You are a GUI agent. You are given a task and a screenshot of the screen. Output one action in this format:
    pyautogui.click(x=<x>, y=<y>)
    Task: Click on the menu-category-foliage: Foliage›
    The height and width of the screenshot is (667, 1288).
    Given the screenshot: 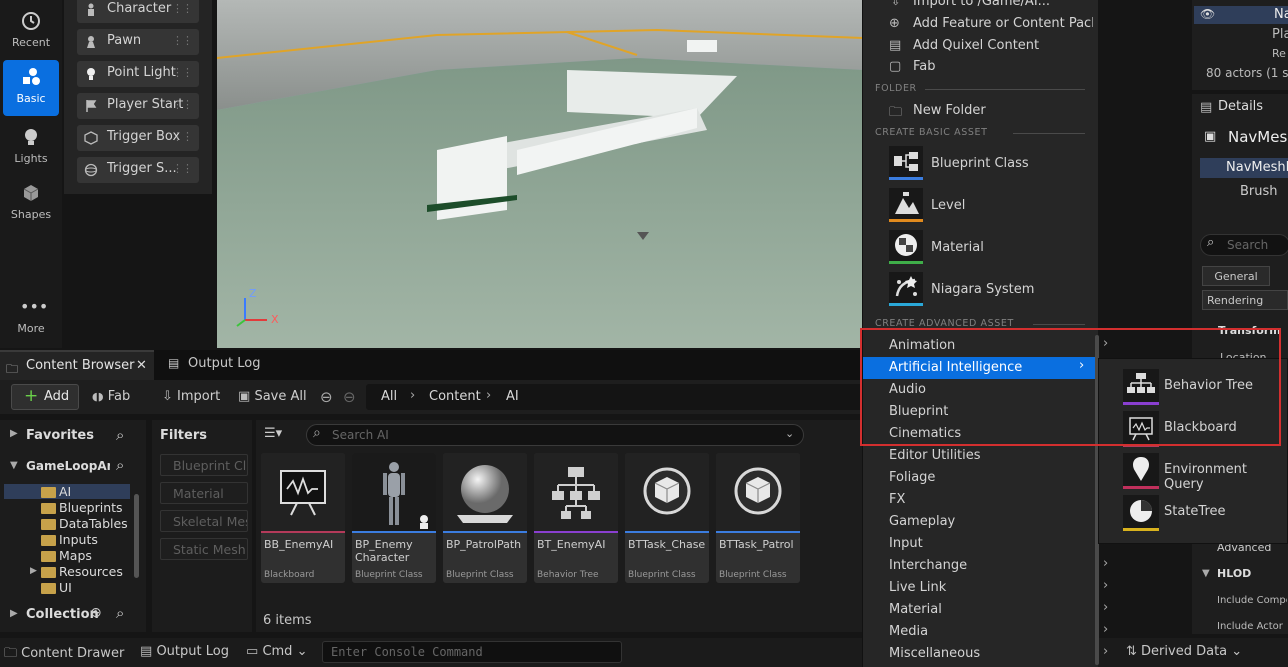 What is the action you would take?
    pyautogui.click(x=998, y=478)
    